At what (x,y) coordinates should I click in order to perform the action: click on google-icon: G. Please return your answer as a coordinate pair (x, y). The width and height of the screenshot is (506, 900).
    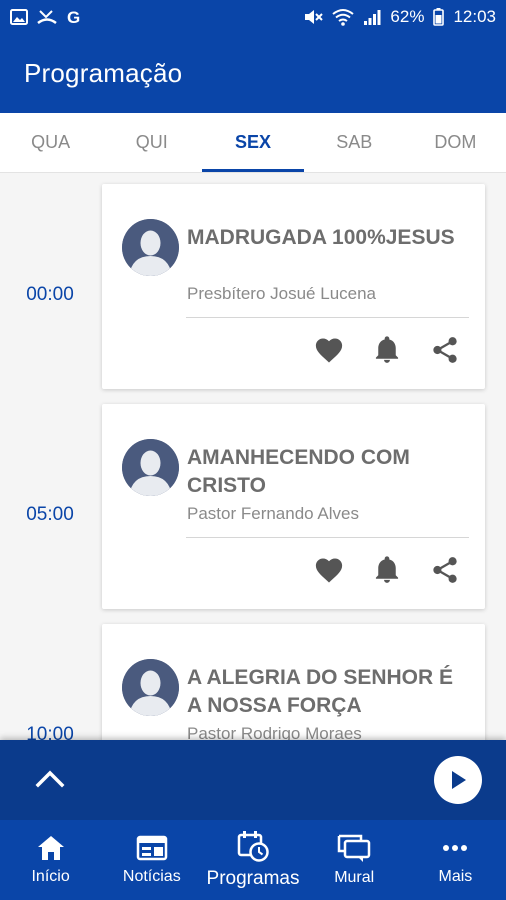
    Looking at the image, I should click on (73, 17).